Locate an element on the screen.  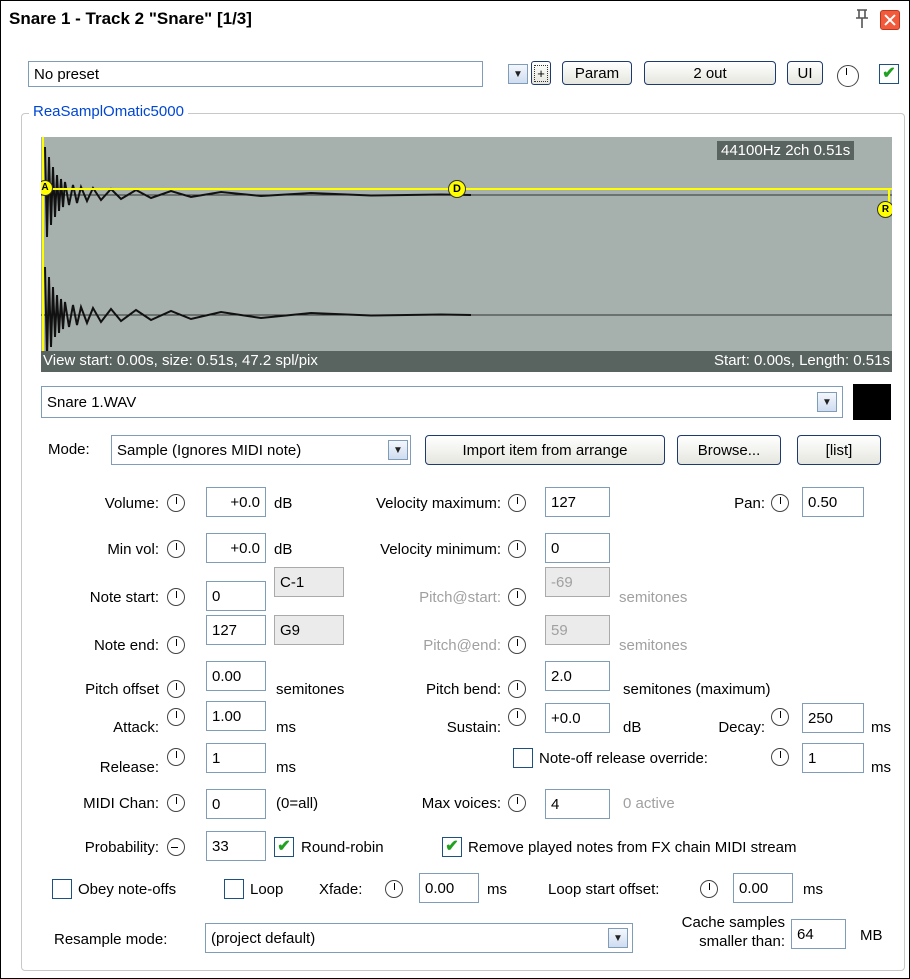
pitch-end-knob-icon is located at coordinates (517, 645).